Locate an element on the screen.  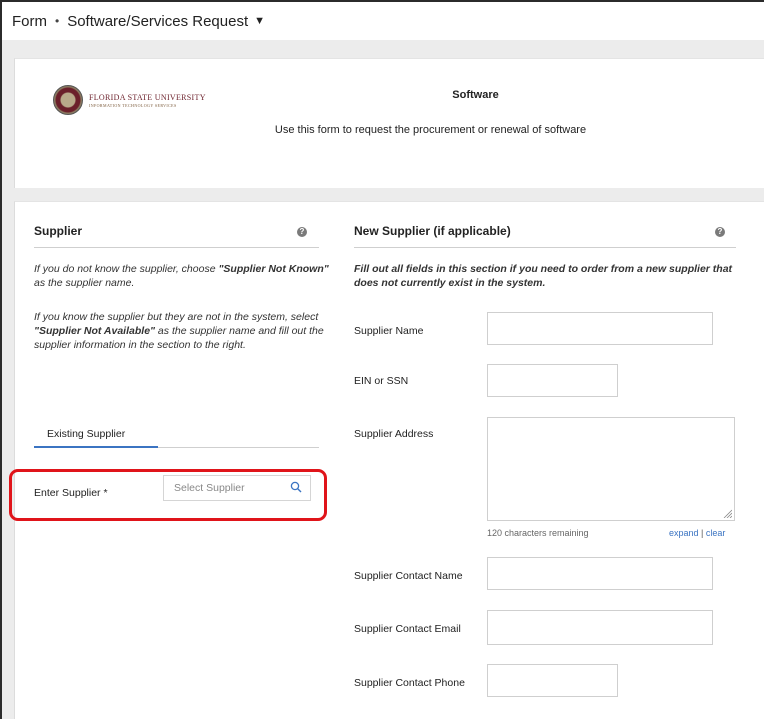
supplier-contact-email-label: Supplier Contact Email is located at coordinates (407, 629).